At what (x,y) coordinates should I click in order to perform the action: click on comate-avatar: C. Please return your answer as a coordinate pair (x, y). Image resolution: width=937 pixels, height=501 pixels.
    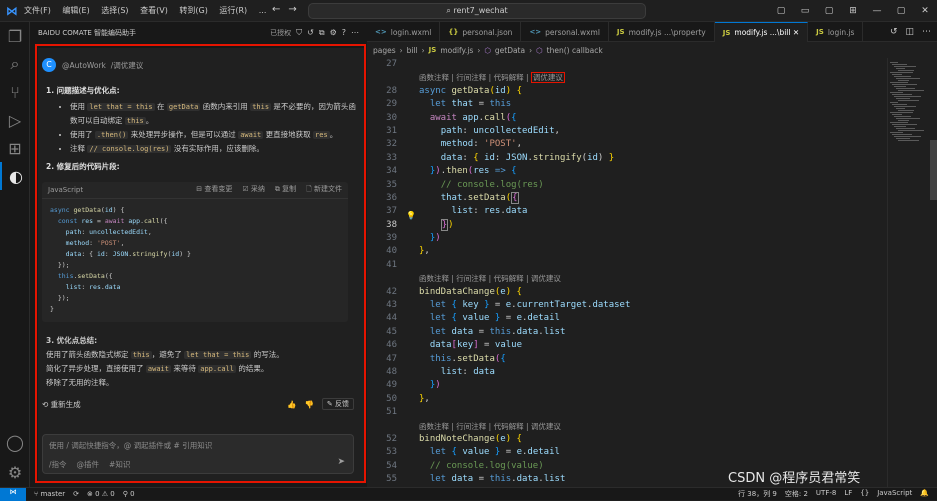
    Looking at the image, I should click on (49, 65).